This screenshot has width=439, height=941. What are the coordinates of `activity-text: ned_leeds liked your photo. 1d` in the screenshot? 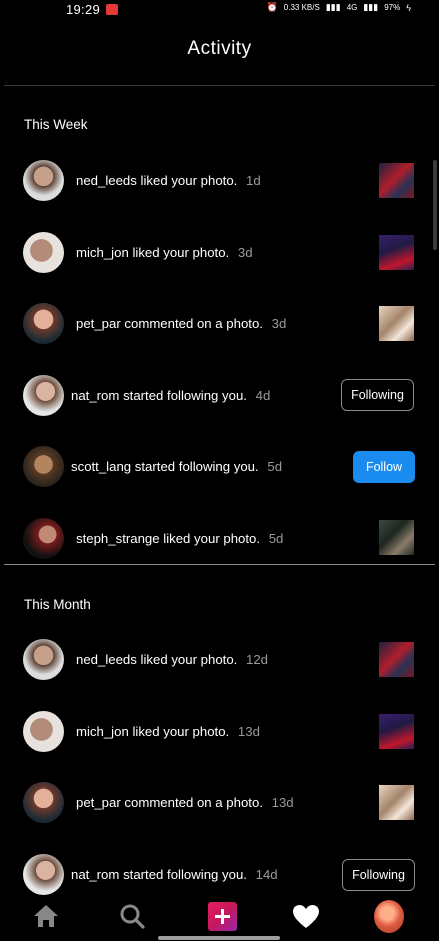 It's located at (168, 180).